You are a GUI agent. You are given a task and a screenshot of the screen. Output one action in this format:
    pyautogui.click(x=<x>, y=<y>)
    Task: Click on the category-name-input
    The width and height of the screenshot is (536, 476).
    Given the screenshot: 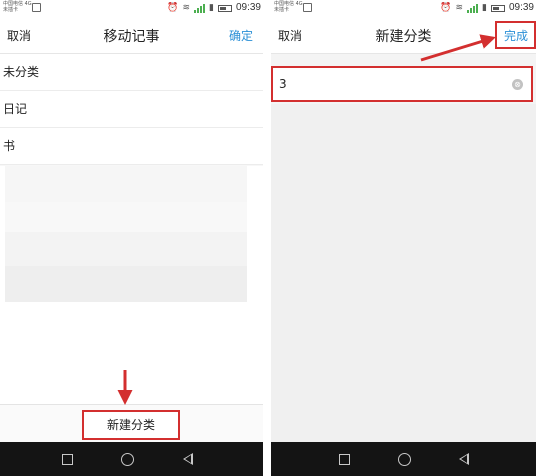 What is the action you would take?
    pyautogui.click(x=394, y=84)
    